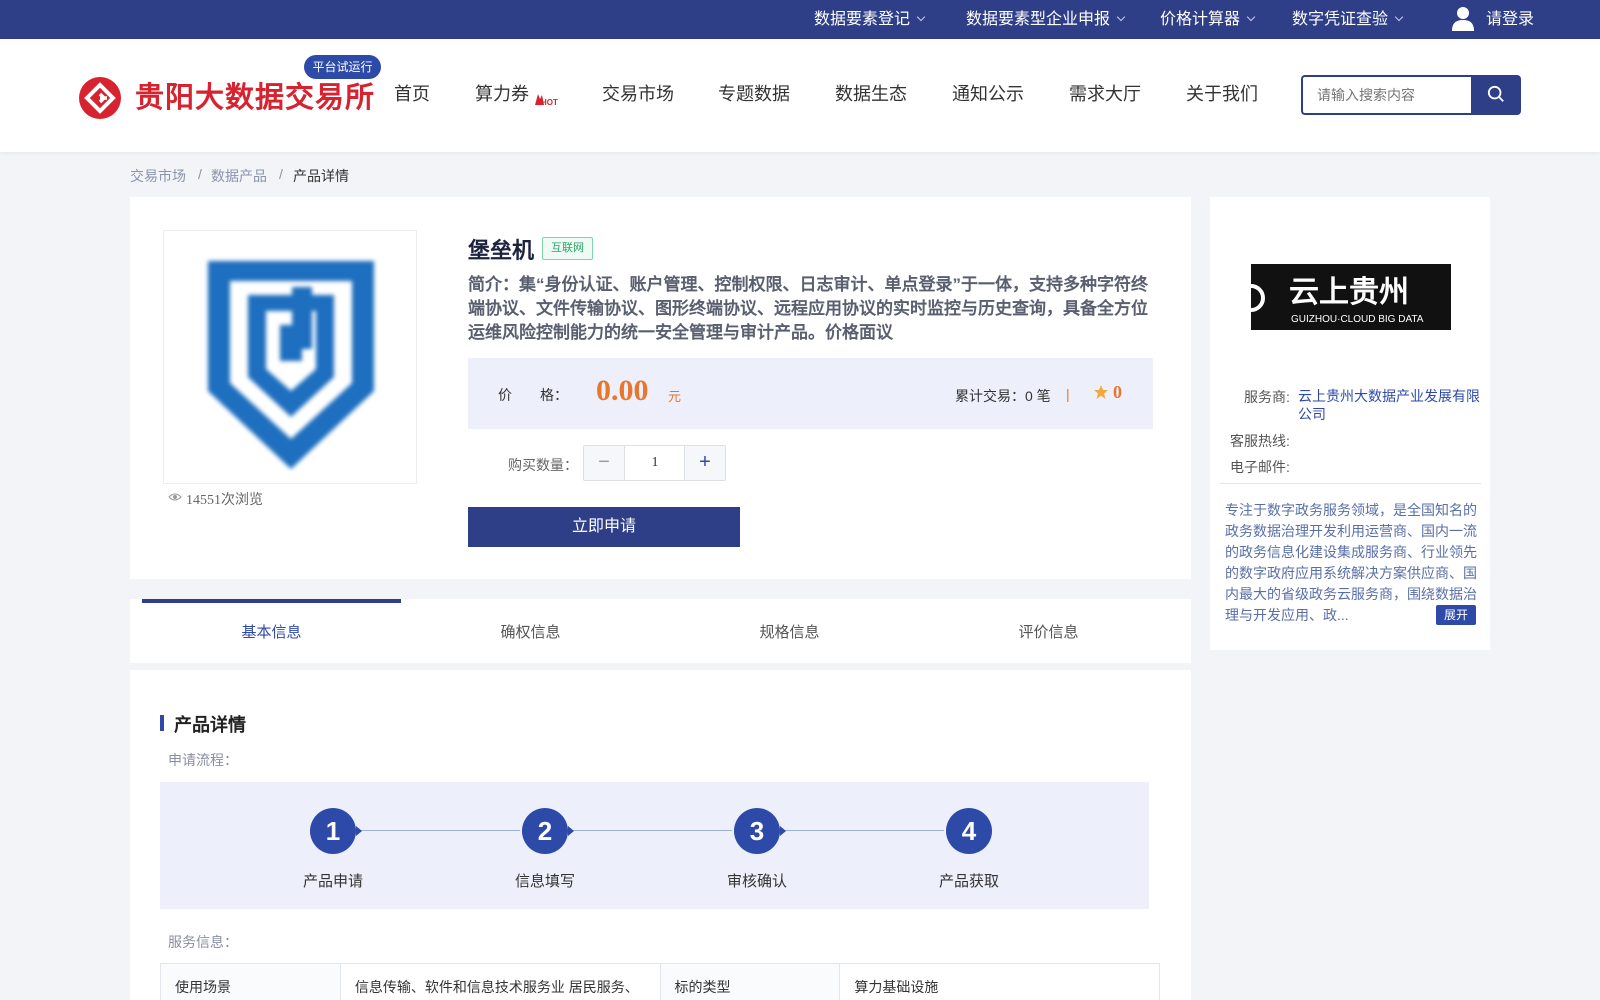 Image resolution: width=1600 pixels, height=1000 pixels. What do you see at coordinates (239, 176) in the screenshot?
I see `breadcrumb-data-products: 数据产品` at bounding box center [239, 176].